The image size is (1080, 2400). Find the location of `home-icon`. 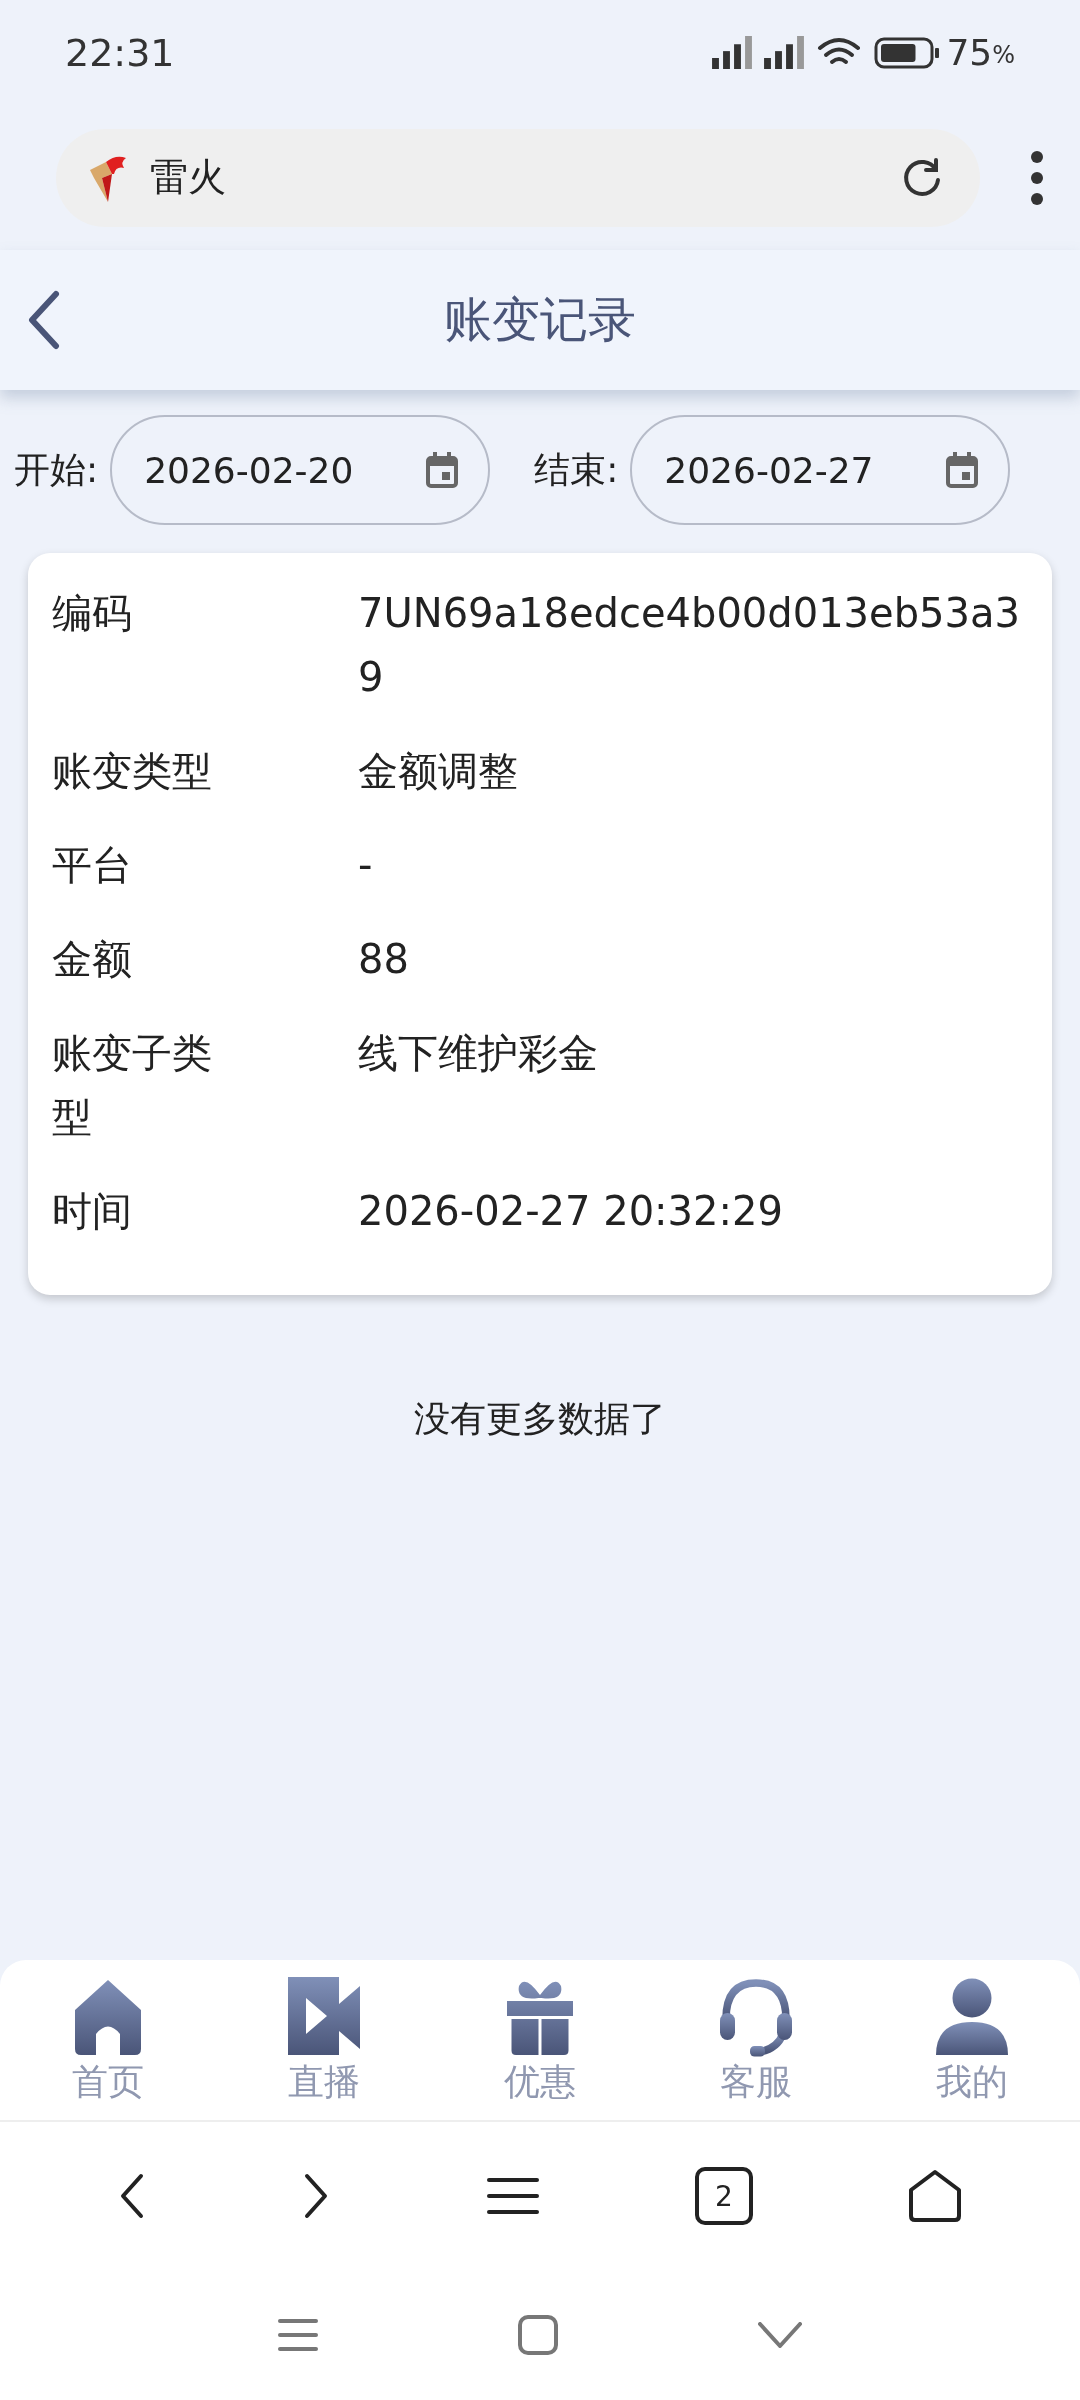

home-icon is located at coordinates (935, 2196).